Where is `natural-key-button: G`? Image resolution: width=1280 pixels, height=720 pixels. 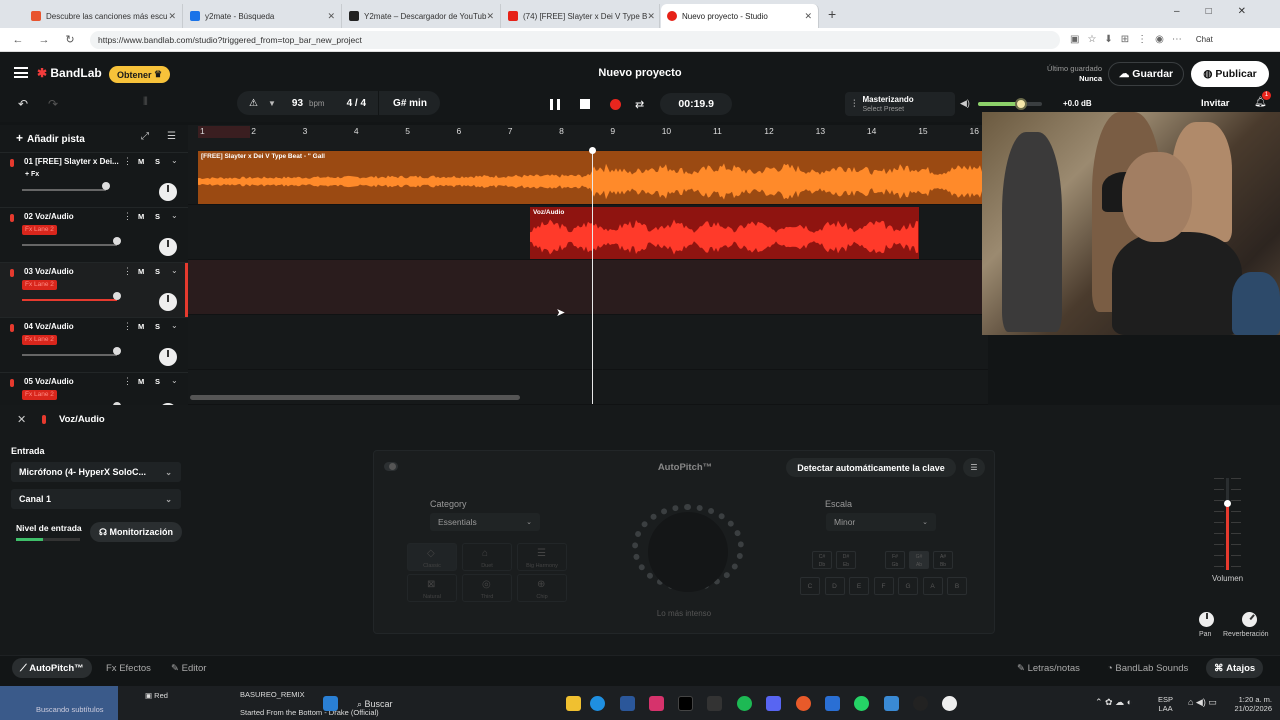 natural-key-button: G is located at coordinates (908, 586).